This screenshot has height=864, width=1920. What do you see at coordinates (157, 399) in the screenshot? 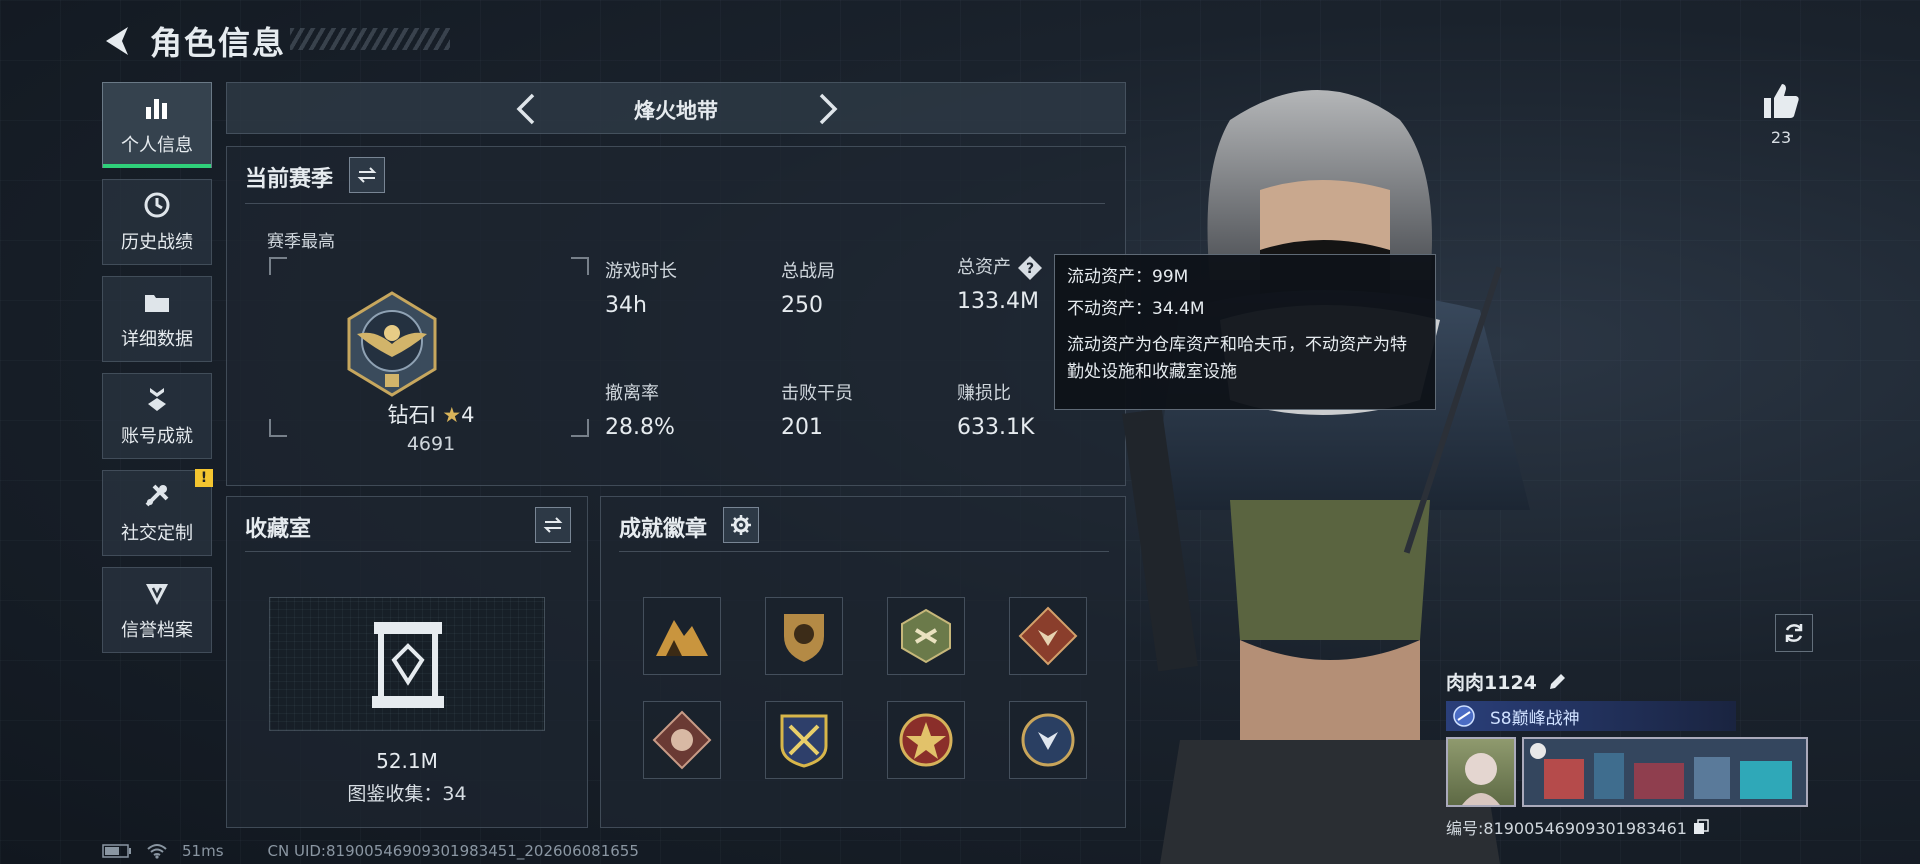
I see `achievement-icon` at bounding box center [157, 399].